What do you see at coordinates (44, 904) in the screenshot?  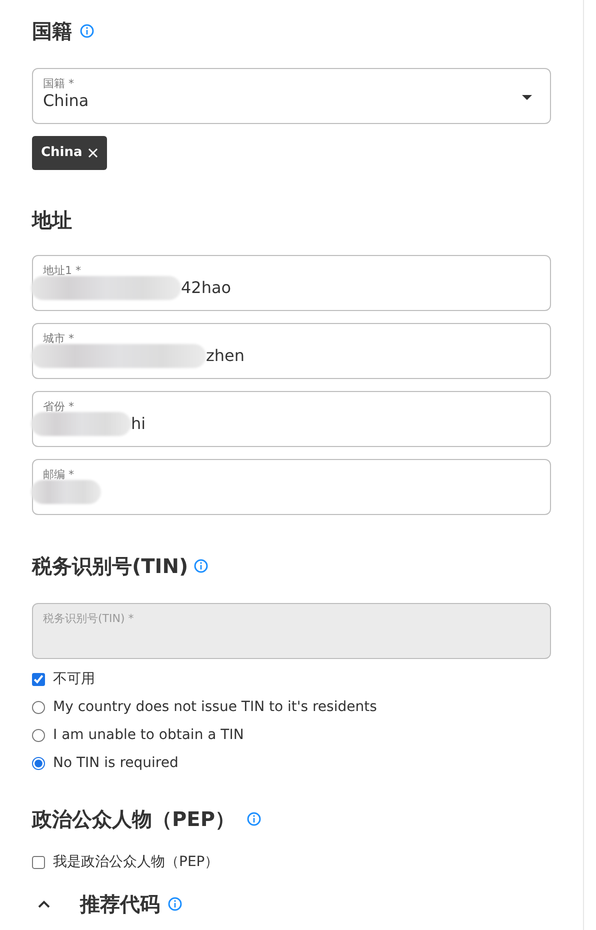 I see `collapse-chevron-icon` at bounding box center [44, 904].